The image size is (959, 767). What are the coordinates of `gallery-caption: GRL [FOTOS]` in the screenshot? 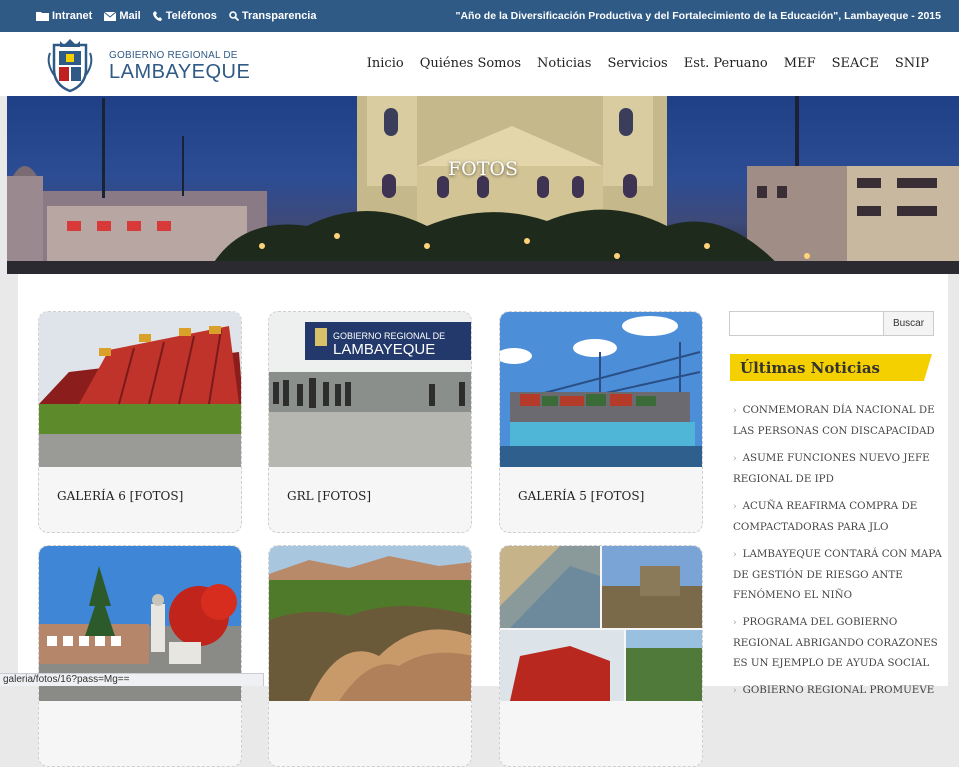 It's located at (329, 496).